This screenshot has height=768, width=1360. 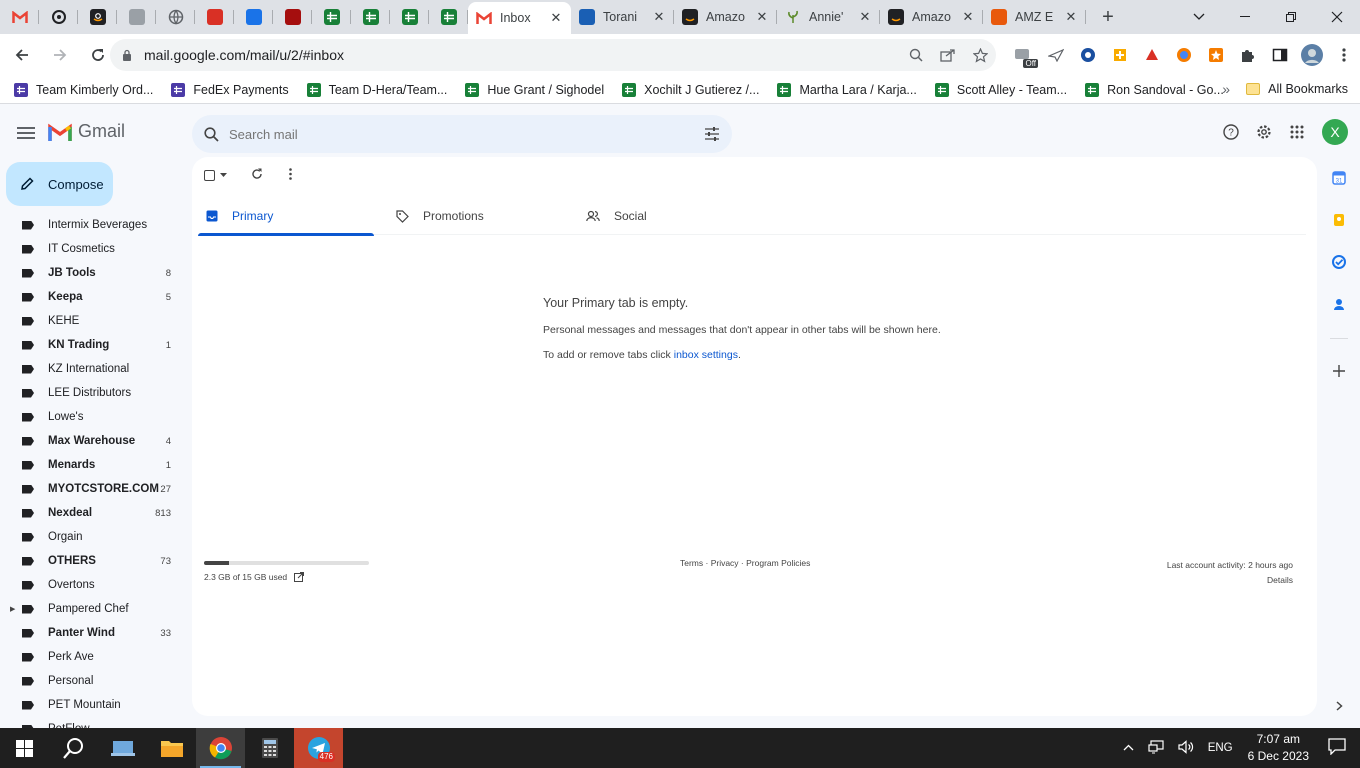 I want to click on browser-tab: Annie' ✕, so click(x=828, y=17).